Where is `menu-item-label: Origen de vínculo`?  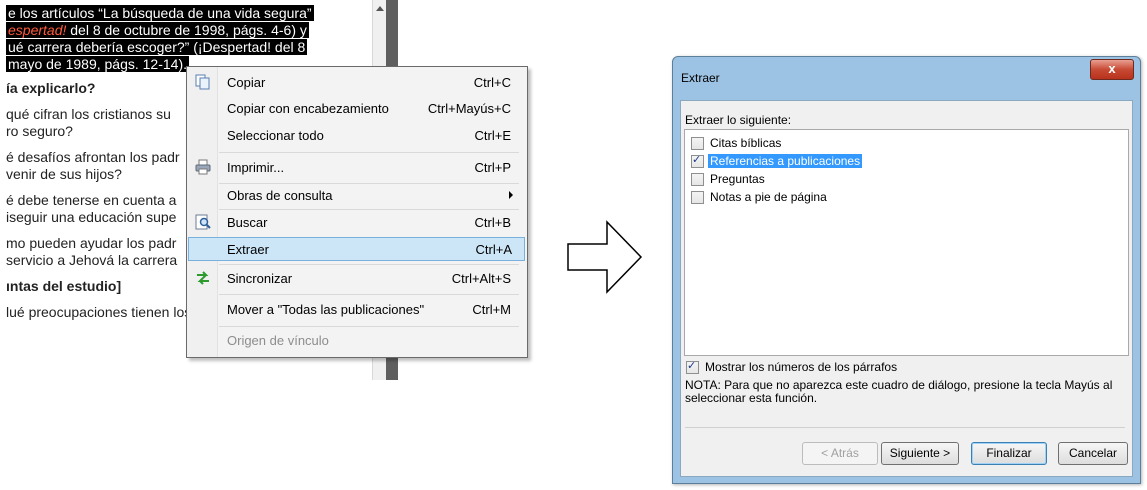
menu-item-label: Origen de vínculo is located at coordinates (278, 340).